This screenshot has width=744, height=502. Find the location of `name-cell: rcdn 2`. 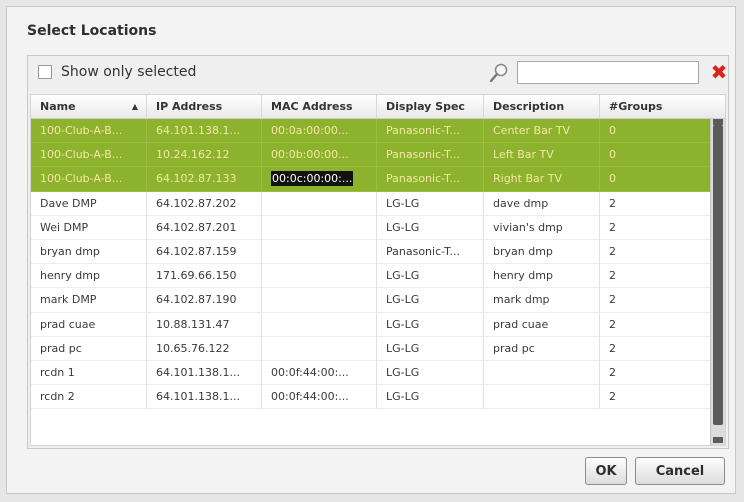

name-cell: rcdn 2 is located at coordinates (89, 397).